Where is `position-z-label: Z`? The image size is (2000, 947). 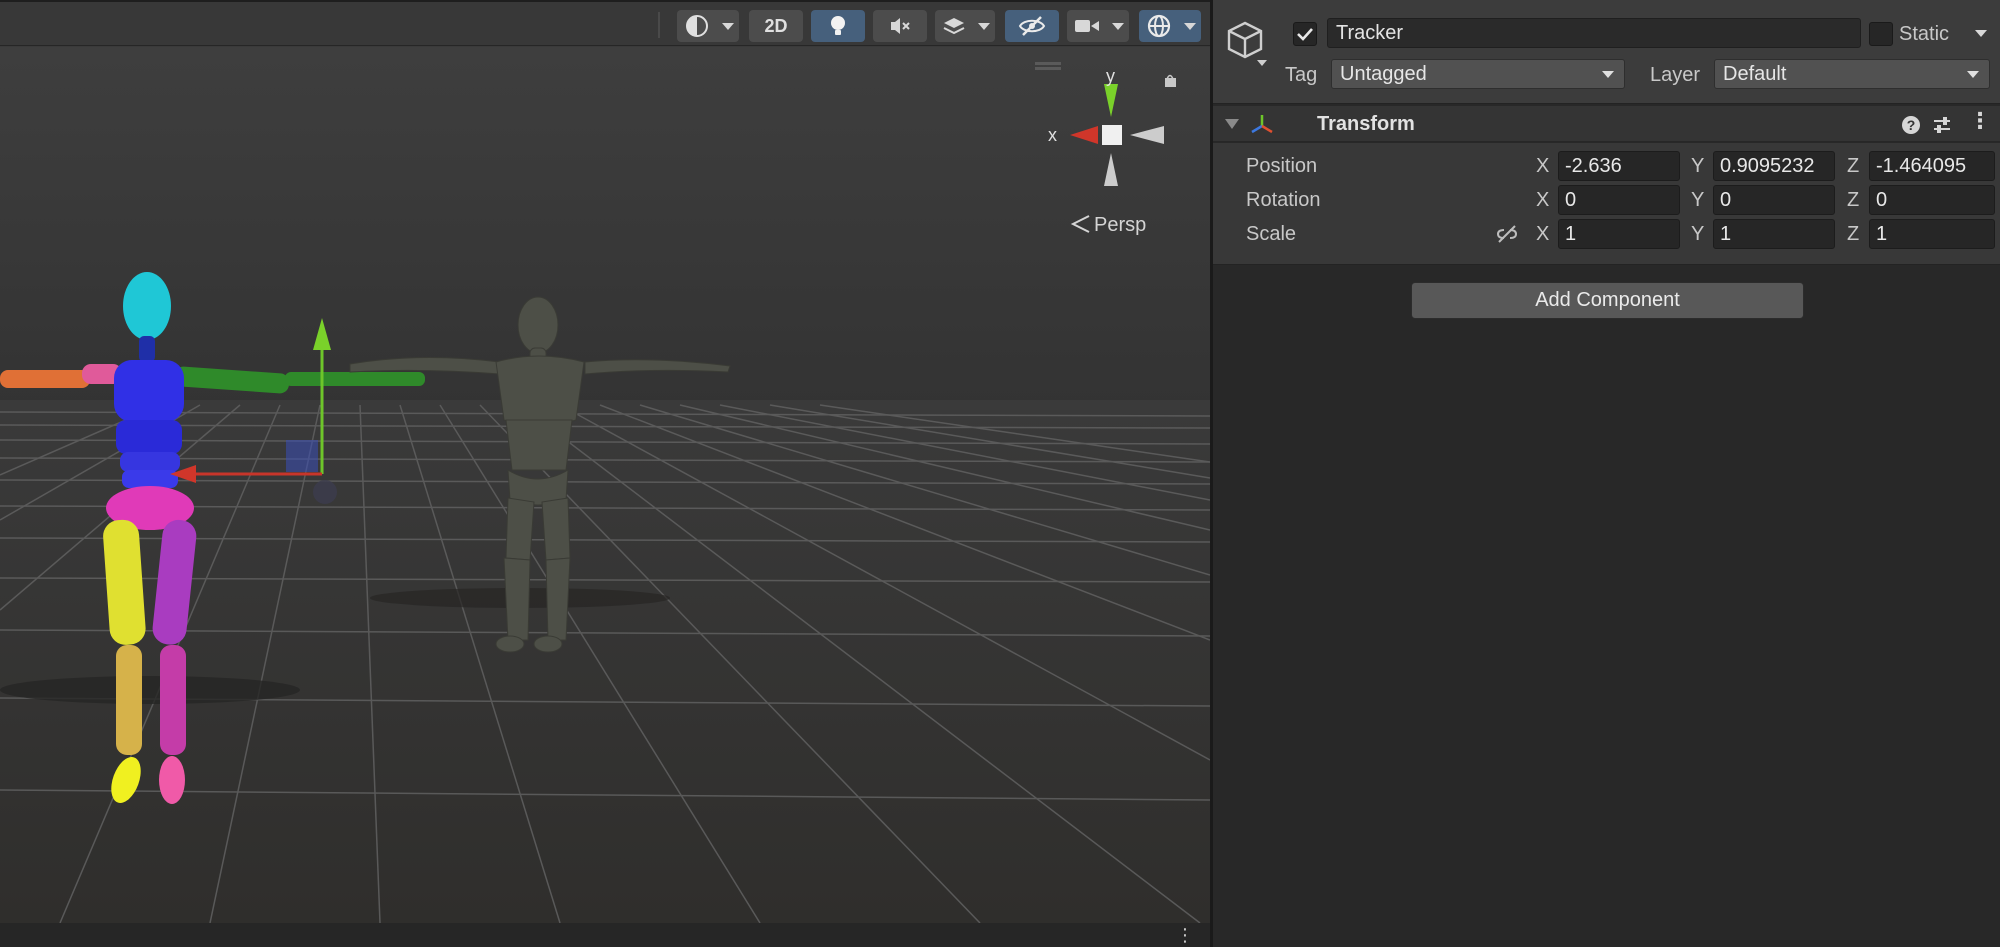 position-z-label: Z is located at coordinates (1853, 166).